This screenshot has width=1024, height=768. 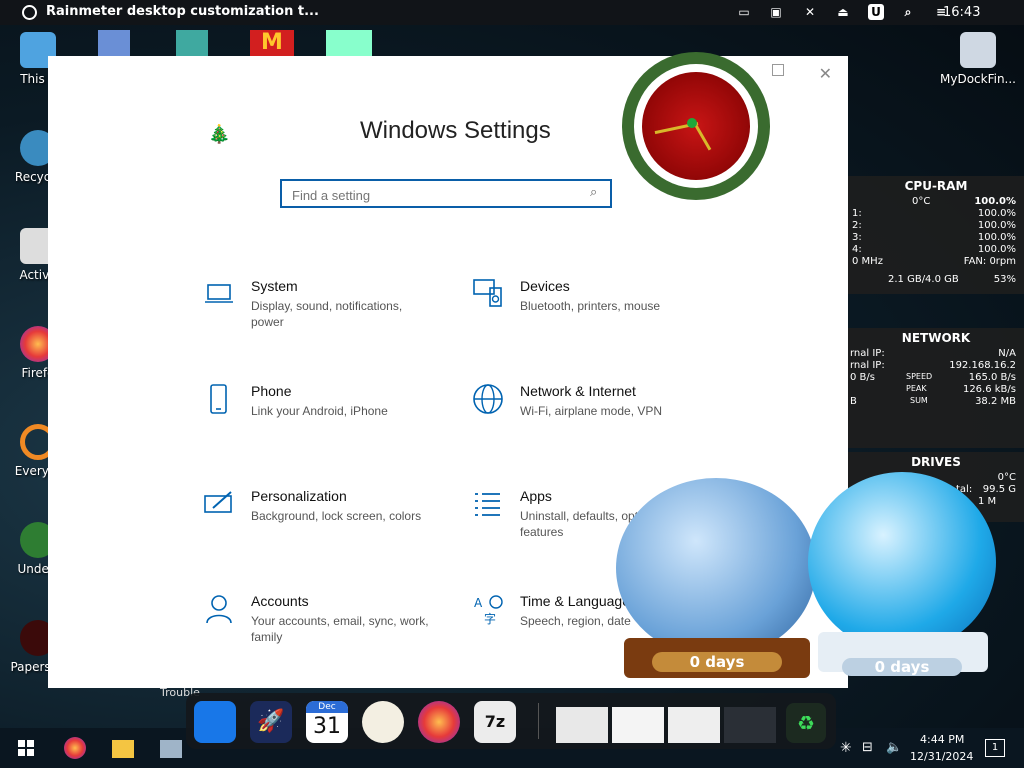 What do you see at coordinates (327, 726) in the screenshot?
I see `calendar-day: 31` at bounding box center [327, 726].